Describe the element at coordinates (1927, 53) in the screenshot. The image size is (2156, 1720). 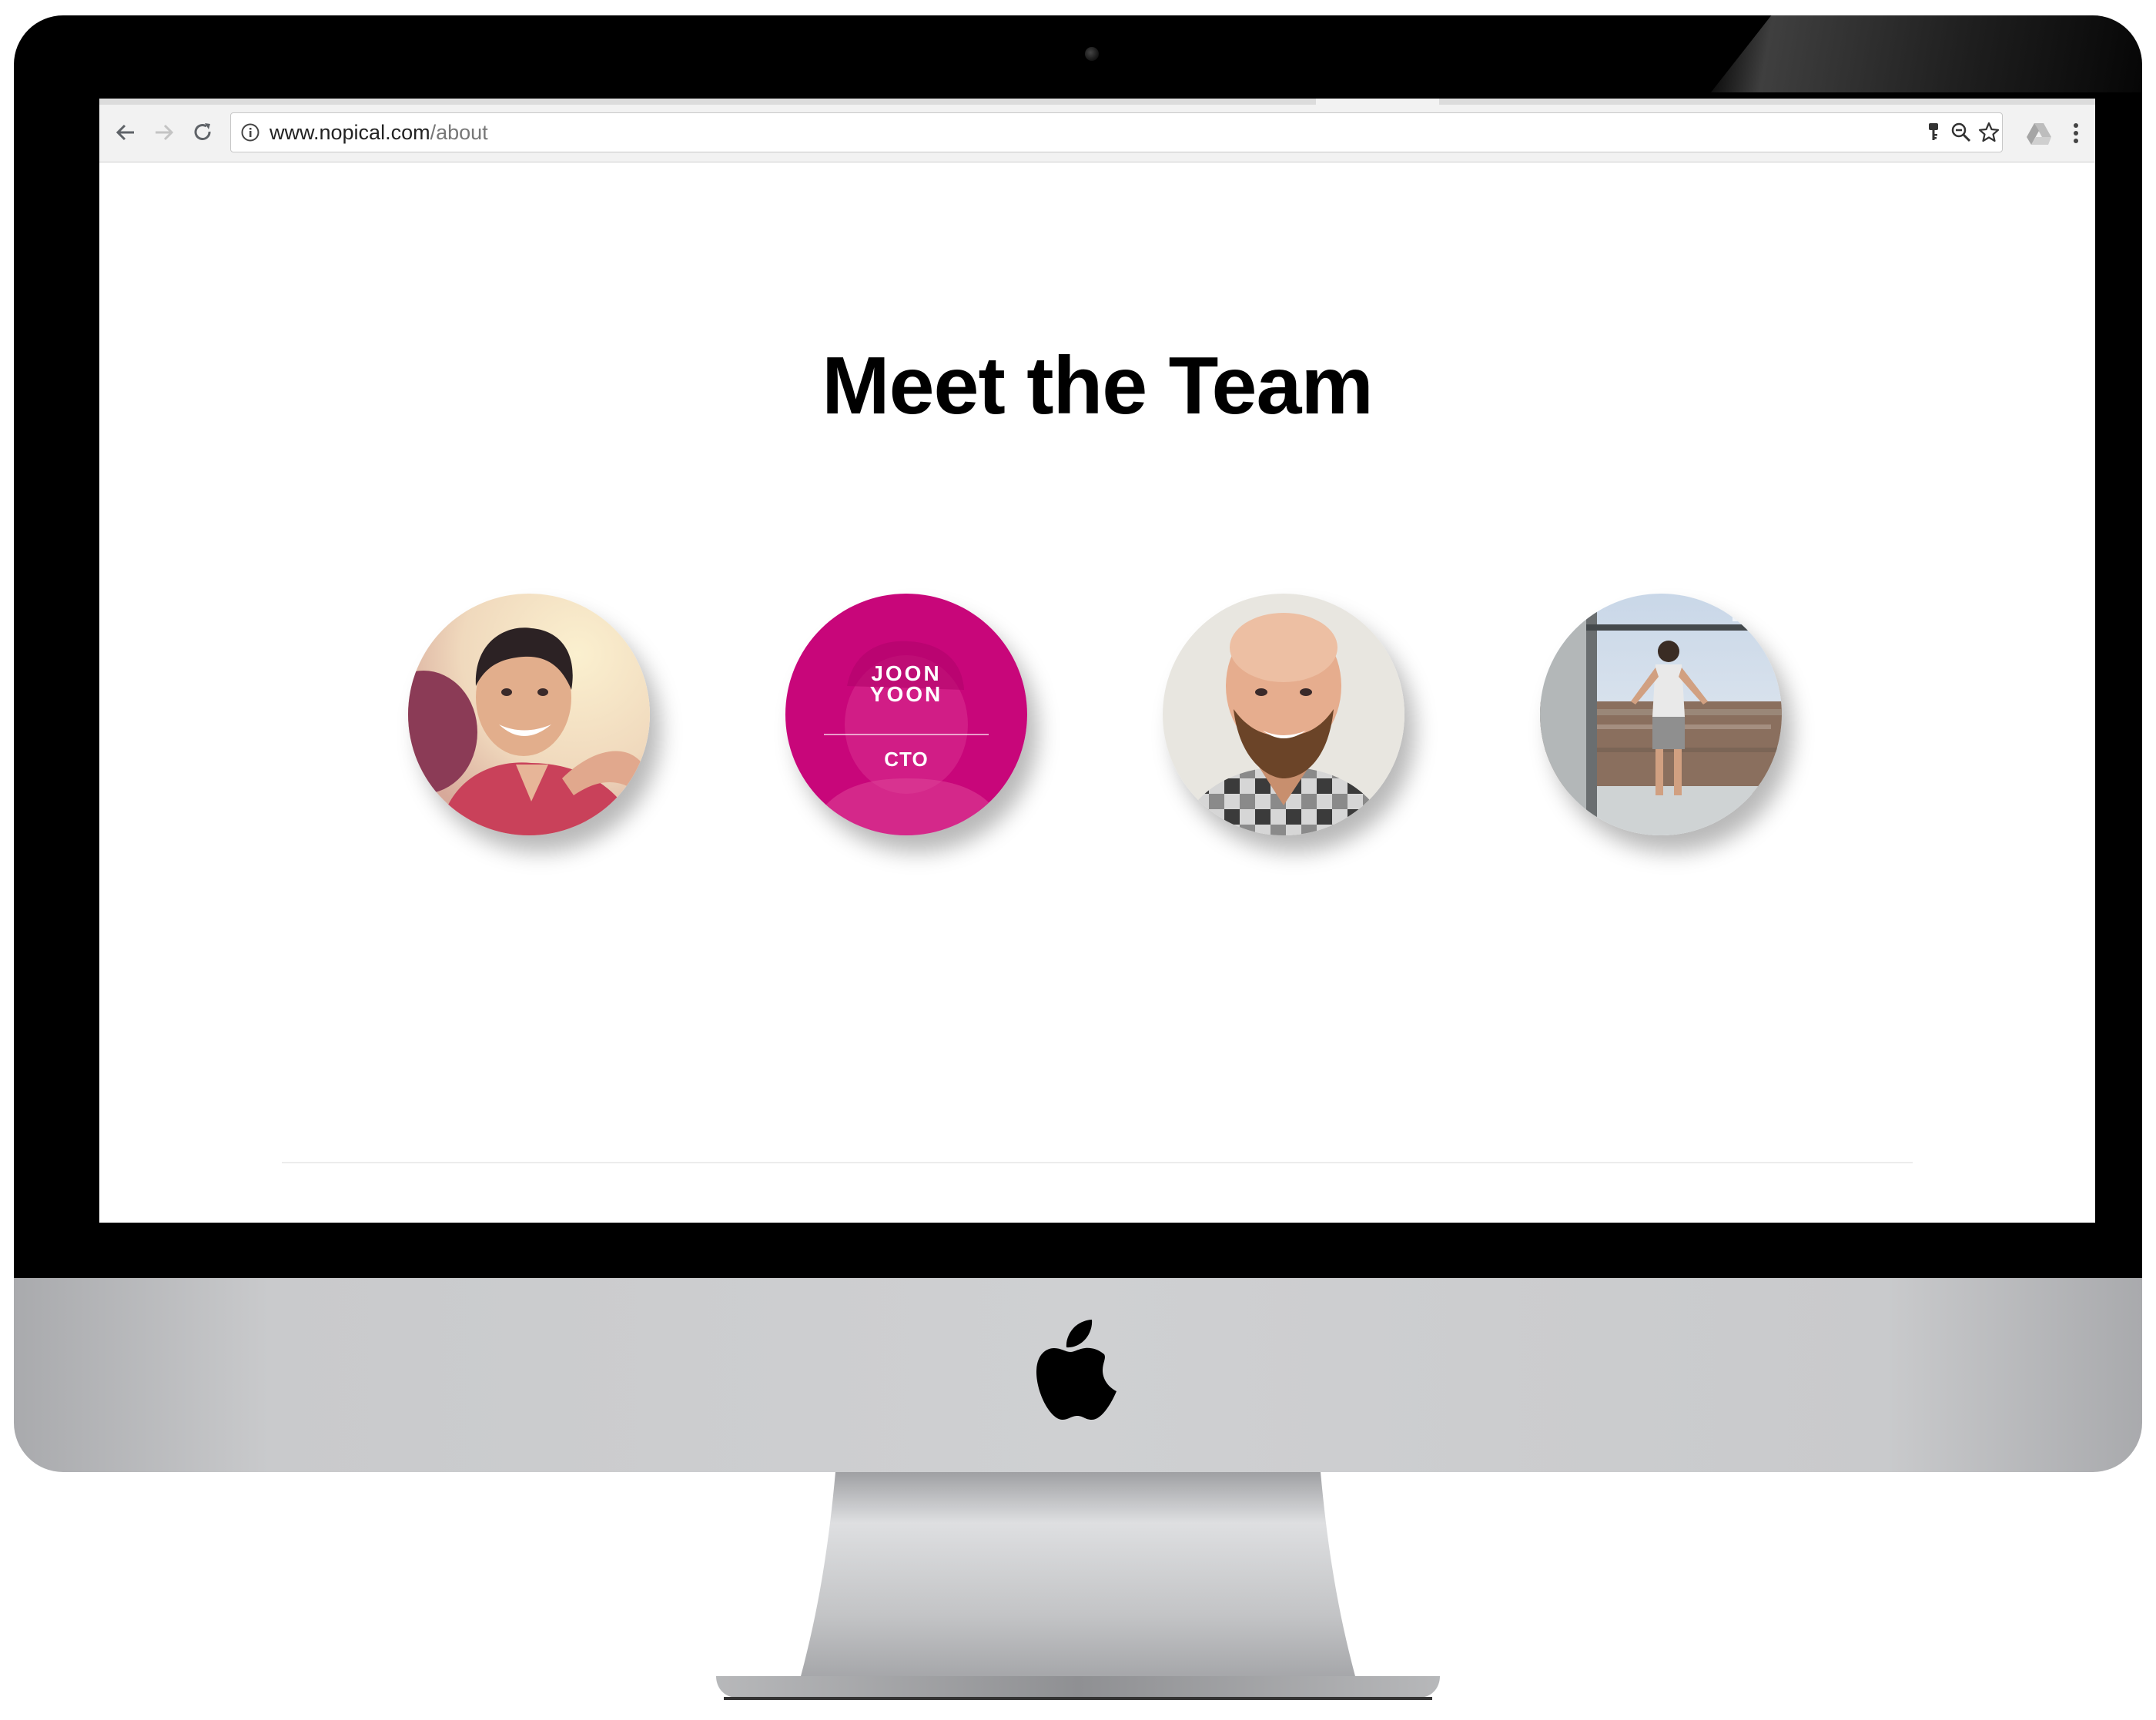
I see `bezel-glare` at that location.